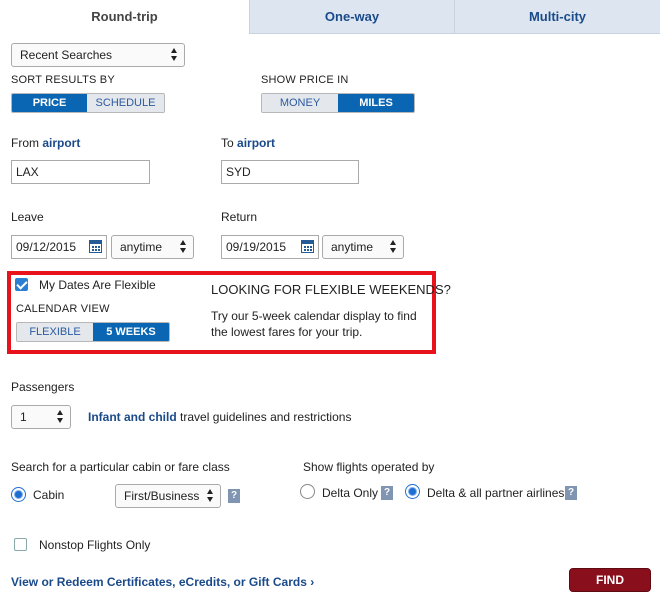 This screenshot has height=607, width=660. Describe the element at coordinates (80, 172) in the screenshot. I see `from-airport-input: LAX` at that location.